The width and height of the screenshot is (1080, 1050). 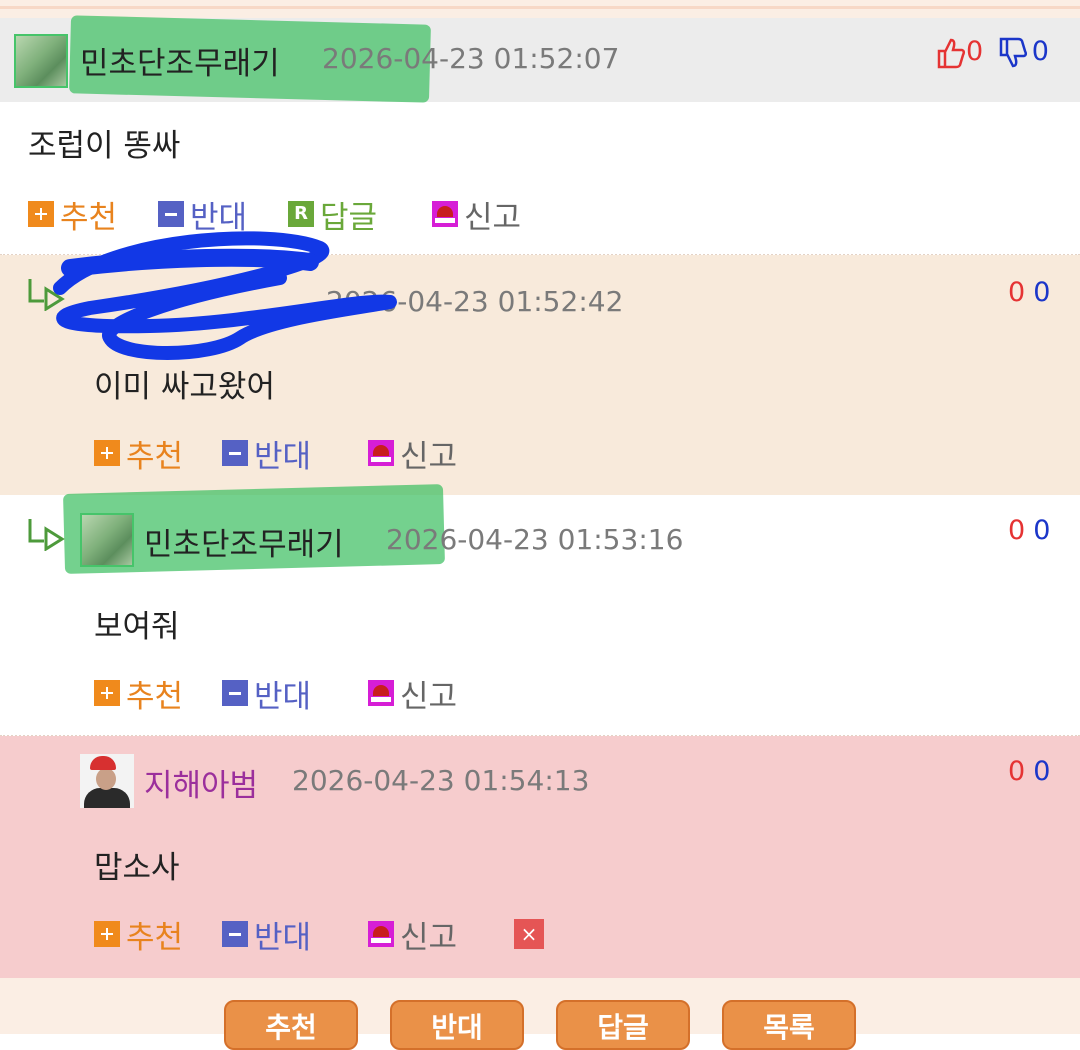 I want to click on top-strip, so click(x=540, y=9).